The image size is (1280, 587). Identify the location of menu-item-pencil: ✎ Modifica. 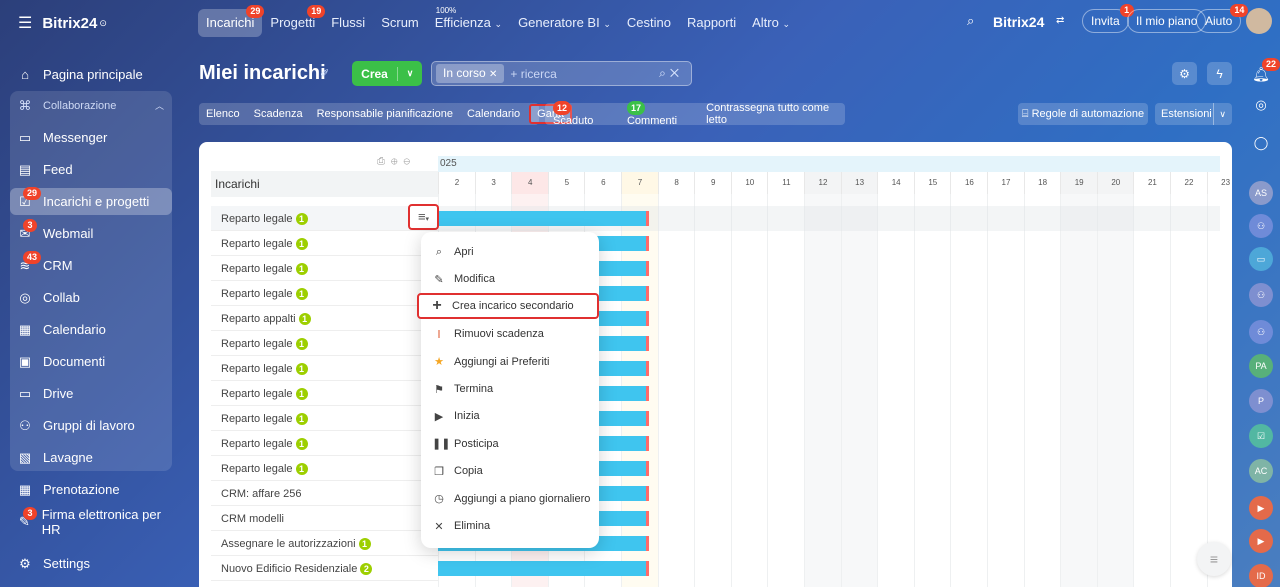
(510, 279).